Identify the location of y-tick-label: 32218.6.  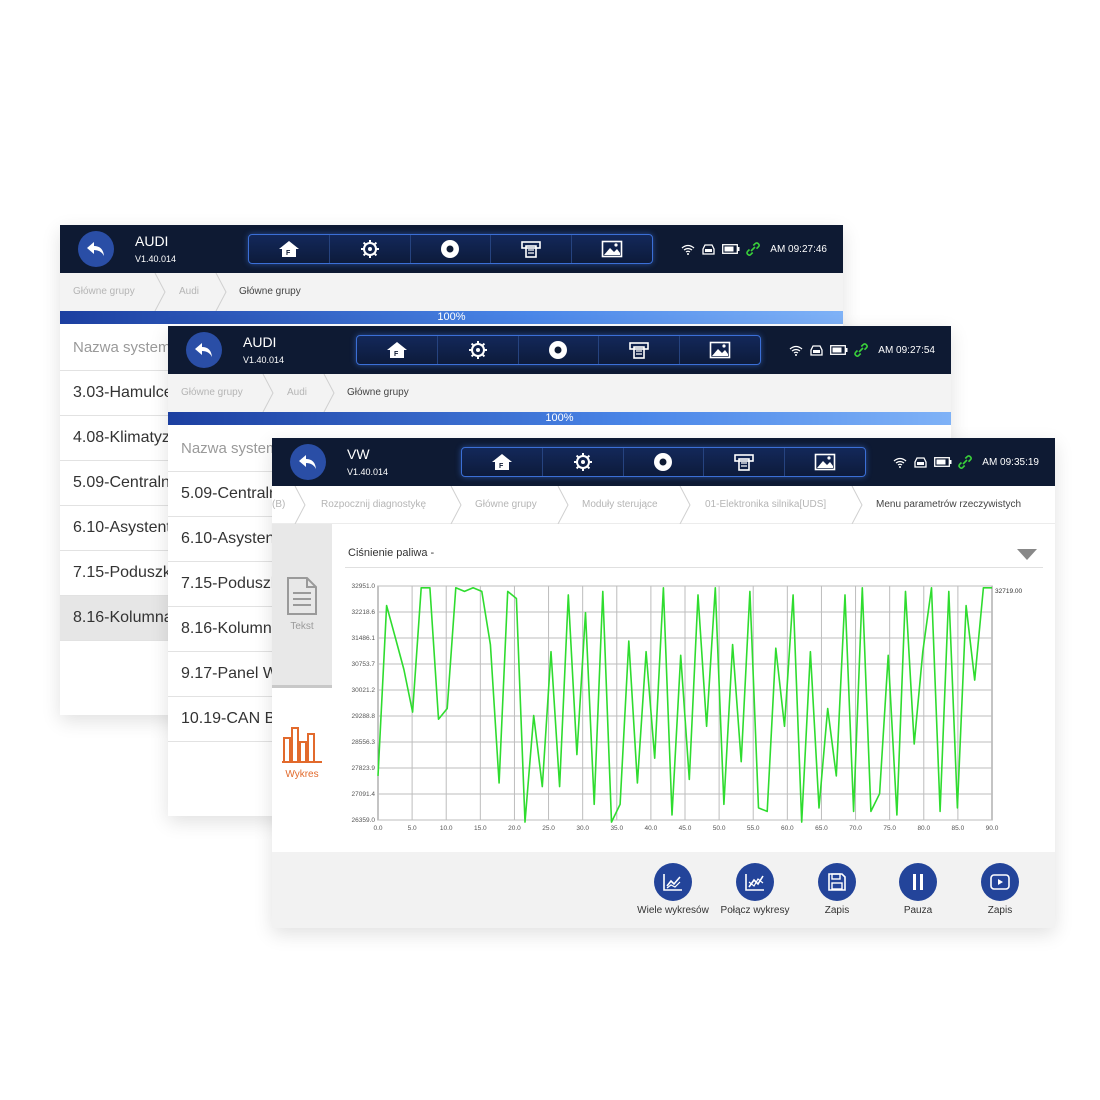
(364, 612).